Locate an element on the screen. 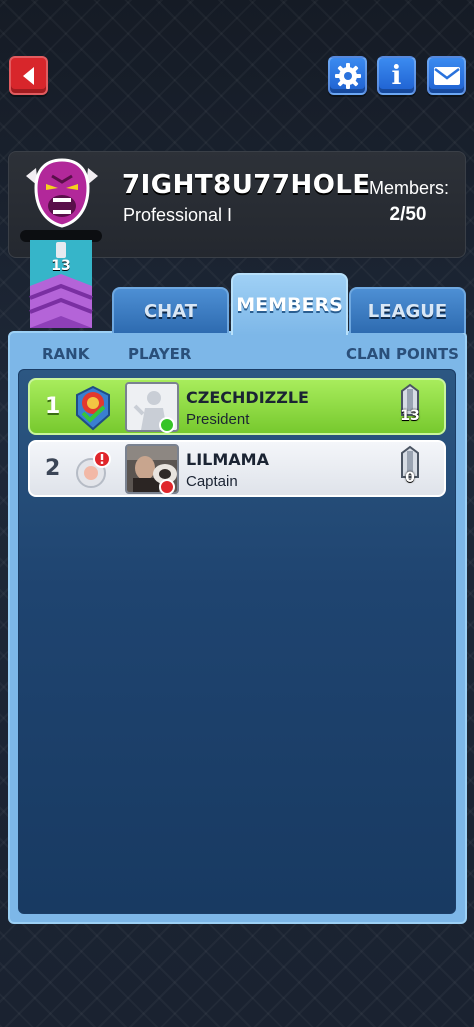  back-button is located at coordinates (28, 75).